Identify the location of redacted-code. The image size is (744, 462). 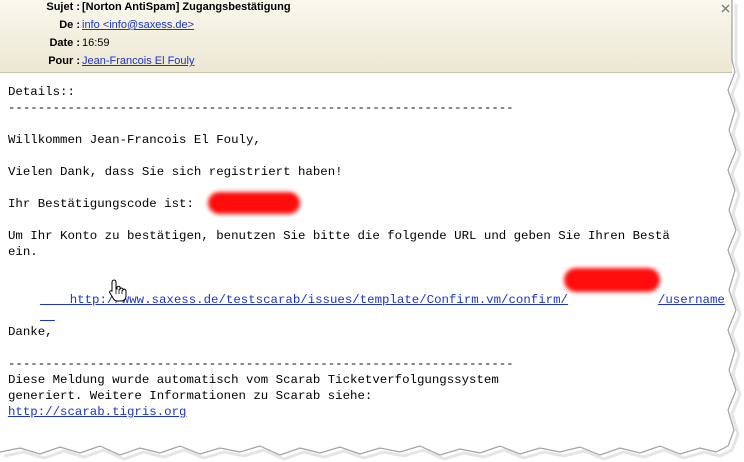
(254, 203).